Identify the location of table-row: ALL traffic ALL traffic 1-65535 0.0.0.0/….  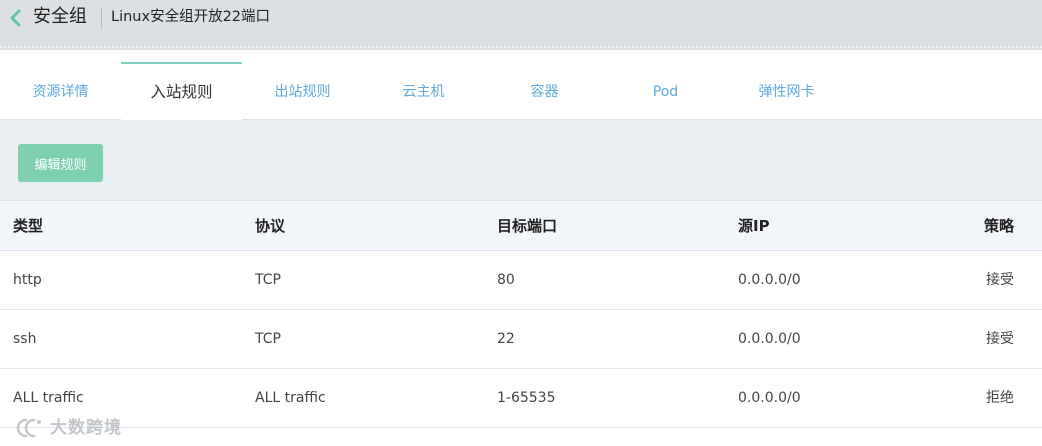
(521, 398).